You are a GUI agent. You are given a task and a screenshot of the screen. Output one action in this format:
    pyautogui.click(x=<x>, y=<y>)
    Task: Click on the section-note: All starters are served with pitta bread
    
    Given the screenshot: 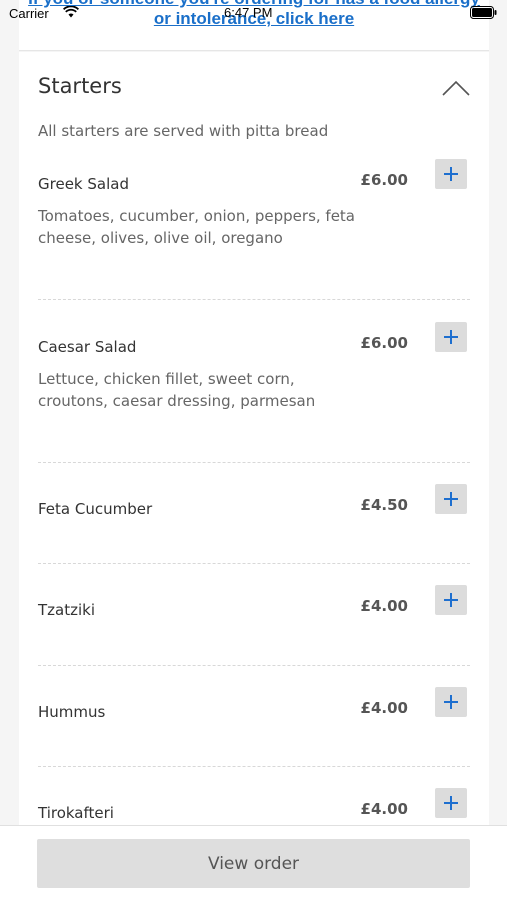 What is the action you would take?
    pyautogui.click(x=183, y=131)
    